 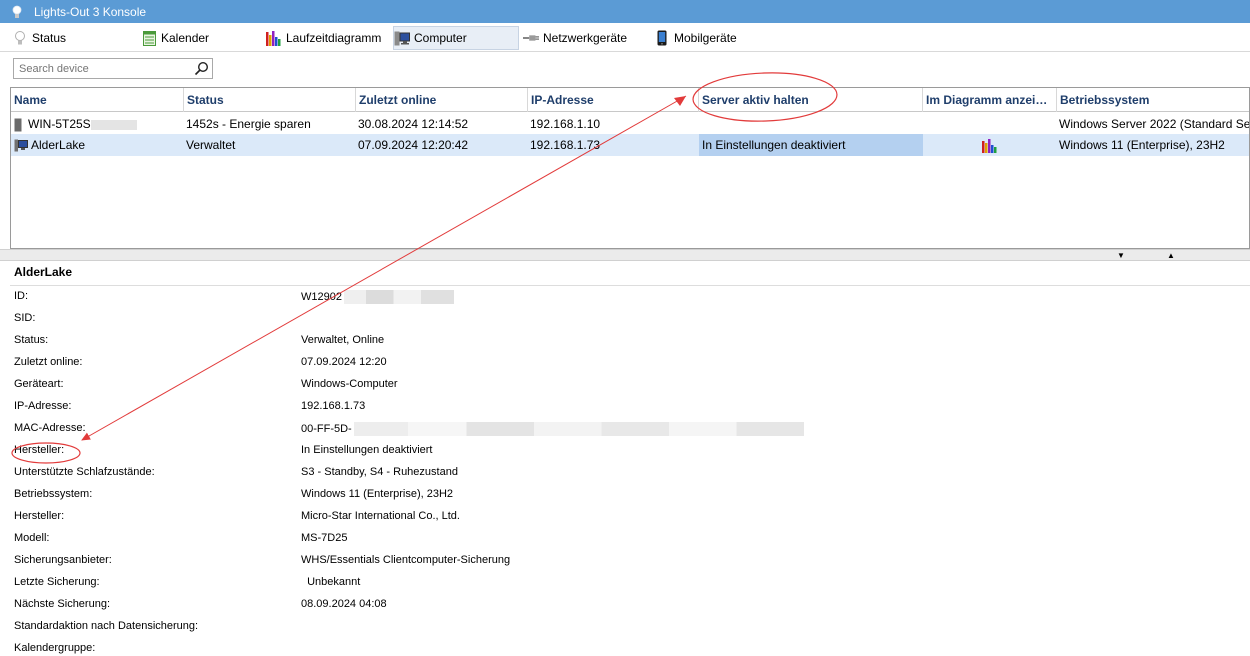 I want to click on column-header-ip: IP-Adresse, so click(x=613, y=100).